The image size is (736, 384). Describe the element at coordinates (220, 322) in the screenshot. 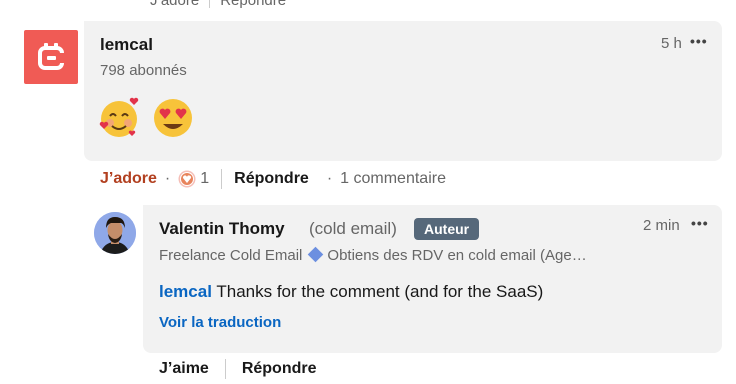

I see `see-translation-link: Voir la traduction` at that location.